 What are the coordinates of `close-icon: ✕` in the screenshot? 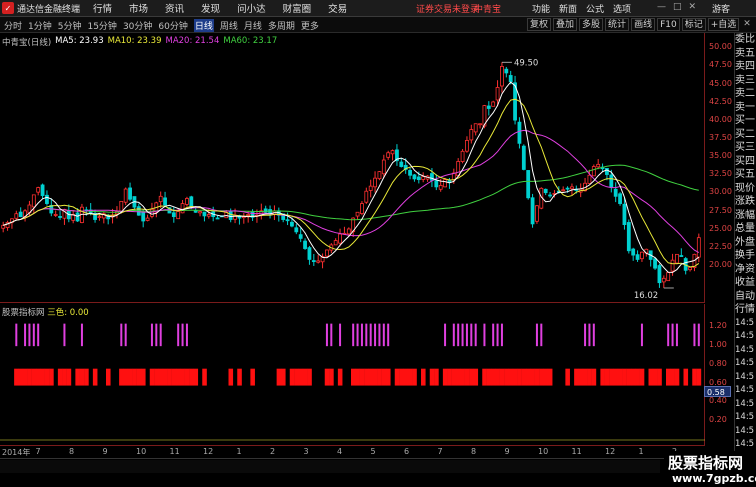 It's located at (693, 7).